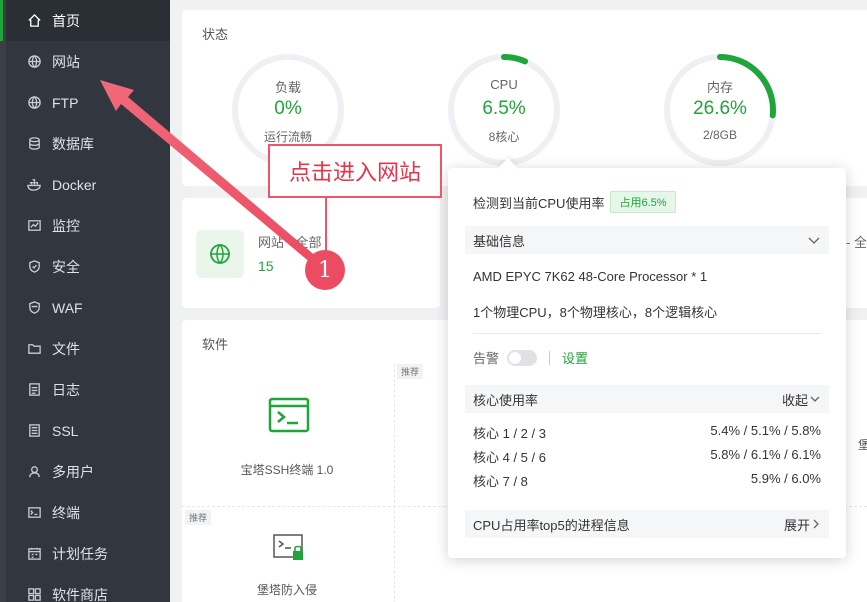 The height and width of the screenshot is (602, 867). Describe the element at coordinates (647, 333) in the screenshot. I see `divider` at that location.